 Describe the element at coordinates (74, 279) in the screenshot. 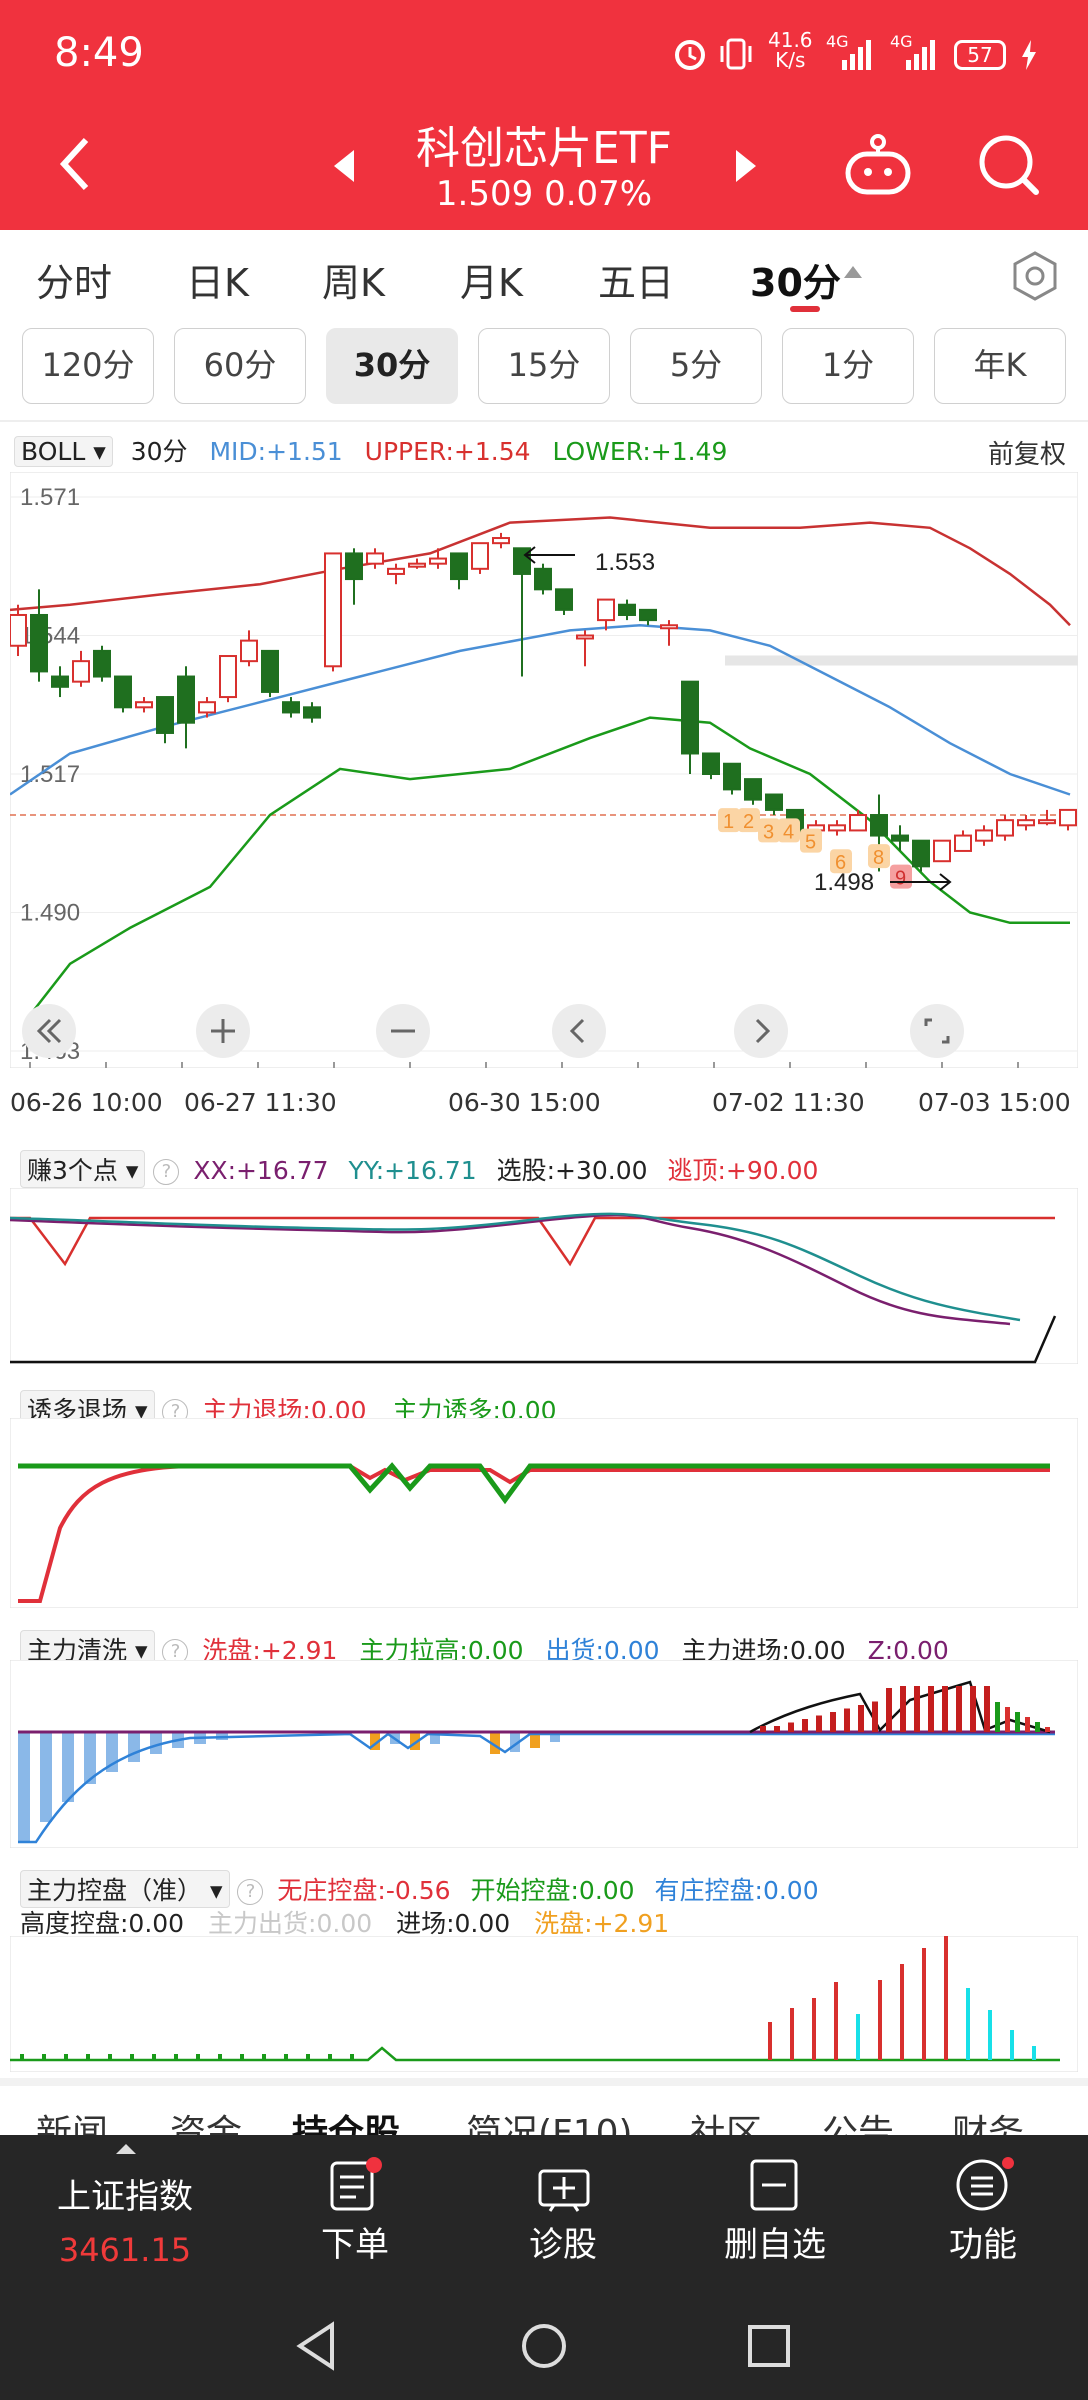

I see `tab-timeshare: 分时` at that location.